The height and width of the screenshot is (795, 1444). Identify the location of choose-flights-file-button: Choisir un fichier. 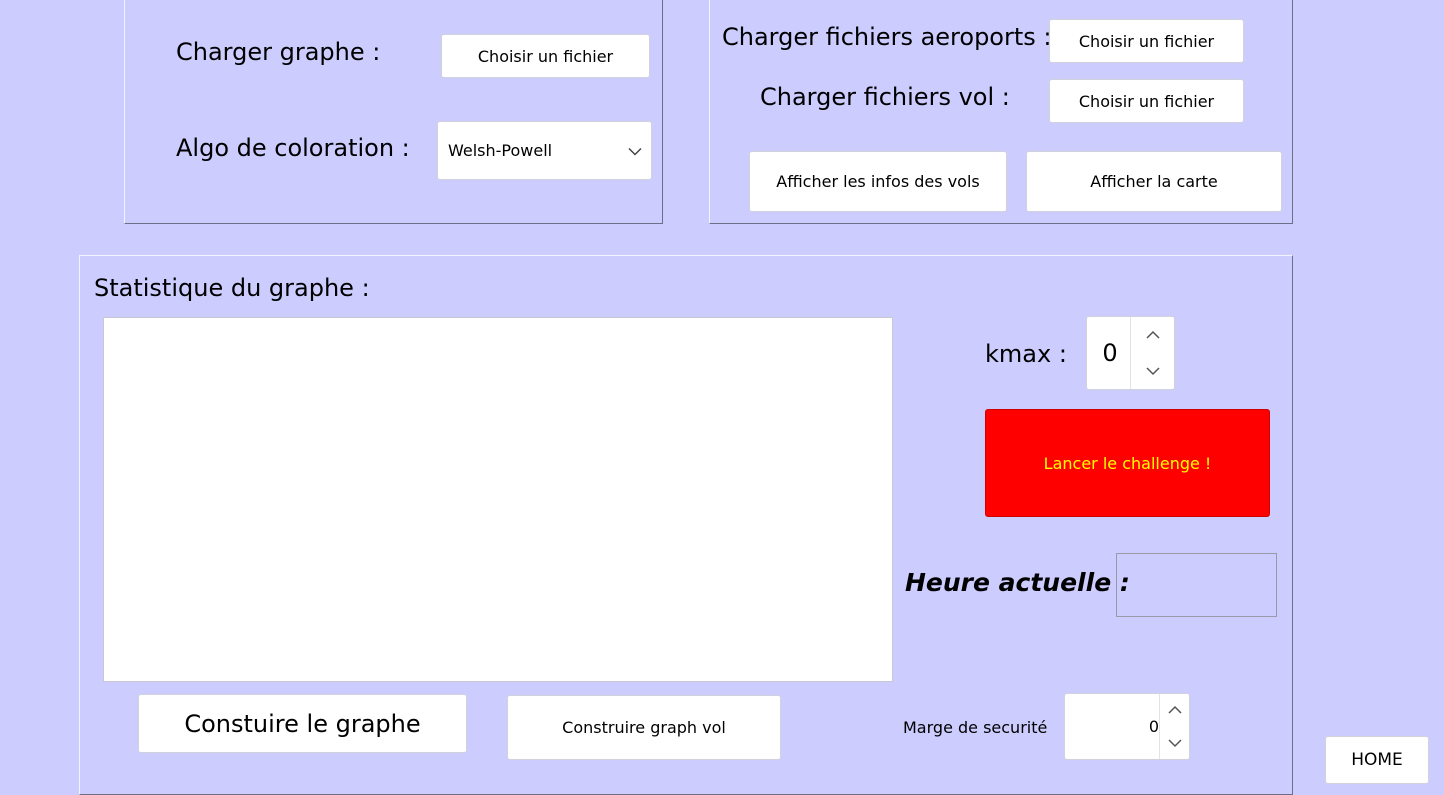
(1146, 101).